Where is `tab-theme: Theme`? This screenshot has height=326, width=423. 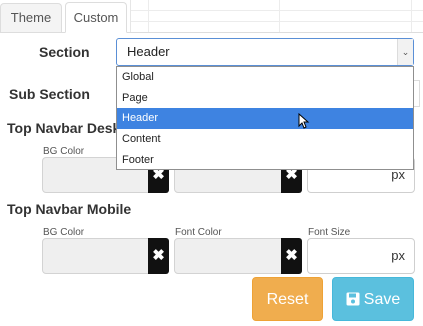
tab-theme: Theme is located at coordinates (31, 18).